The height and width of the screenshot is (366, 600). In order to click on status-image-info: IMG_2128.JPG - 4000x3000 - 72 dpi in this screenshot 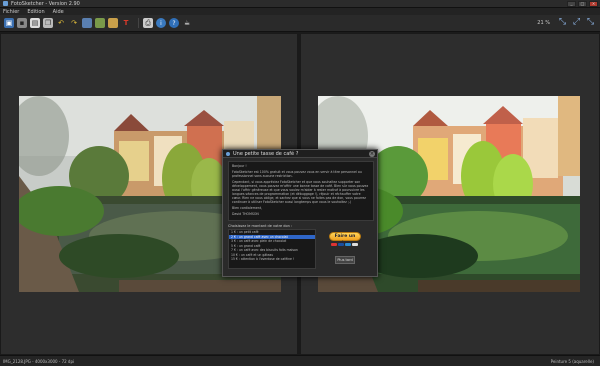, I will do `click(39, 361)`.